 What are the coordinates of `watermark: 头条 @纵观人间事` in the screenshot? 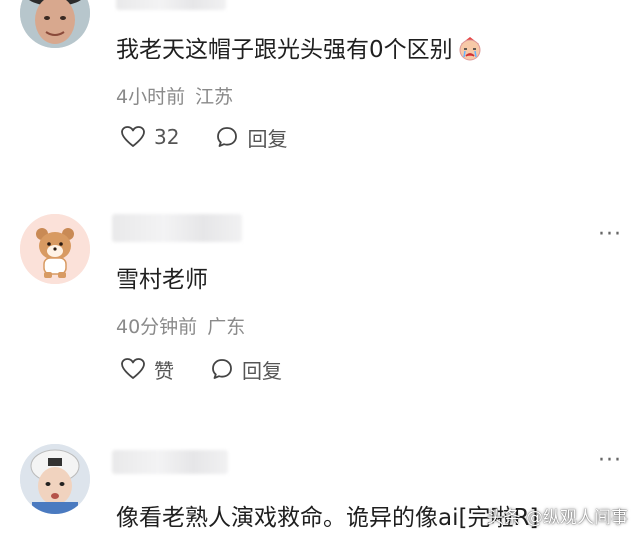 It's located at (557, 518).